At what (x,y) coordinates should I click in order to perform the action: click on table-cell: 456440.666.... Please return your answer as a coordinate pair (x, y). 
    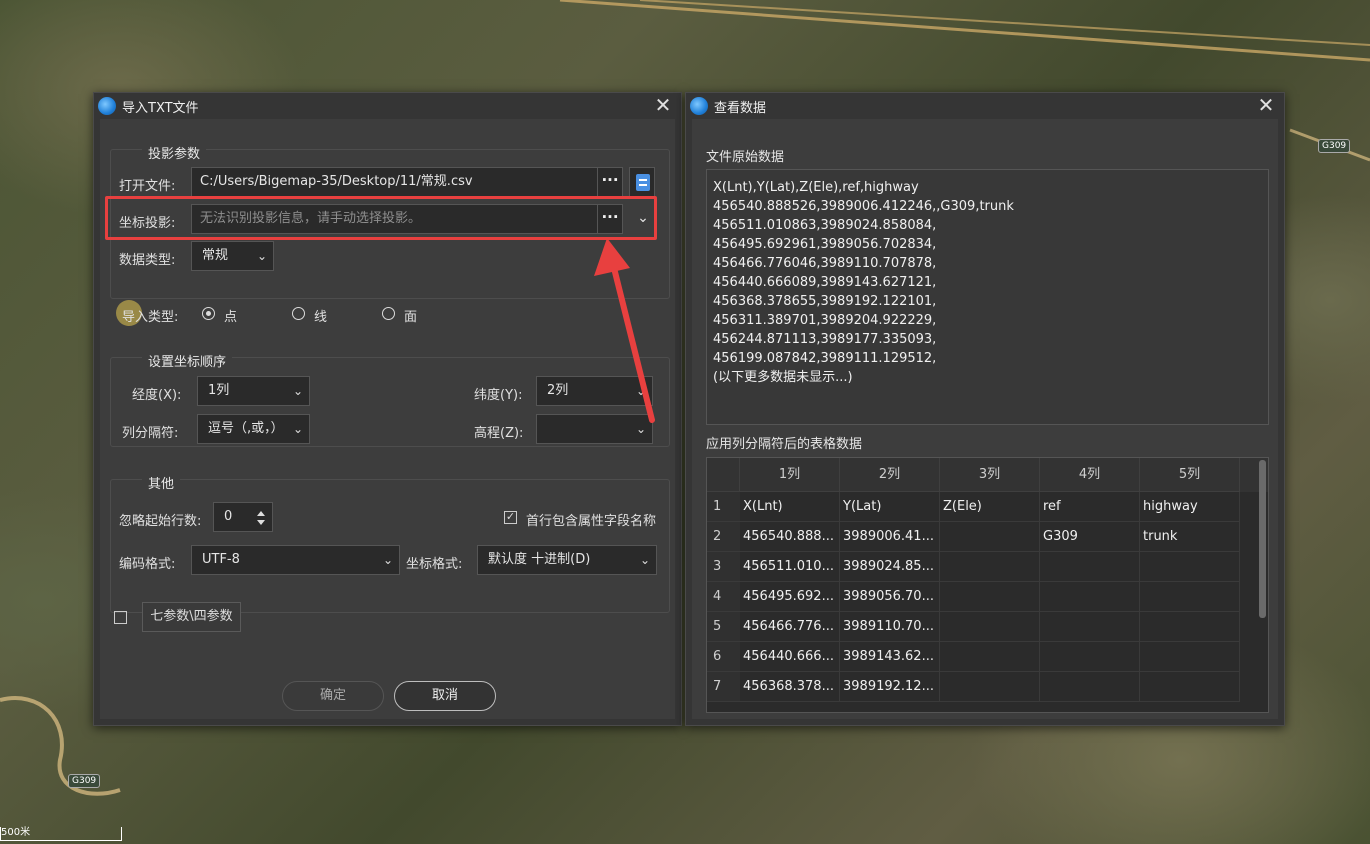
    Looking at the image, I should click on (790, 657).